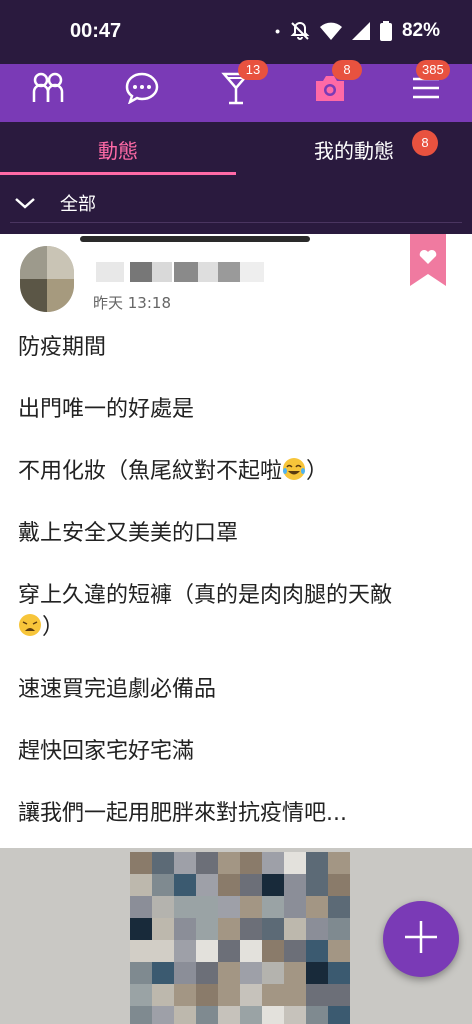 Image resolution: width=472 pixels, height=1024 pixels. I want to click on add-post-button, so click(421, 939).